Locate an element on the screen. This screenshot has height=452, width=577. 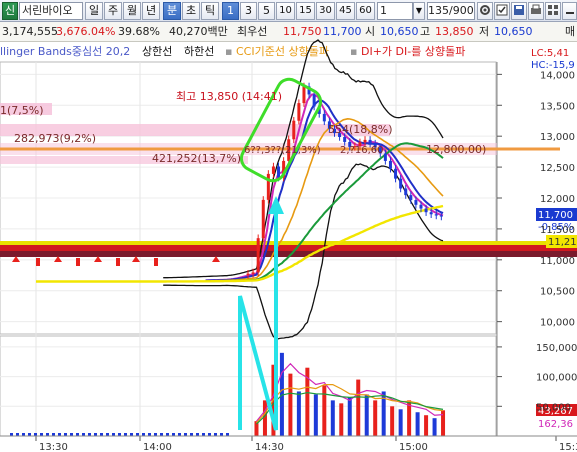
level-annotation-4: 6??,3??(21,3%) is located at coordinates (282, 150).